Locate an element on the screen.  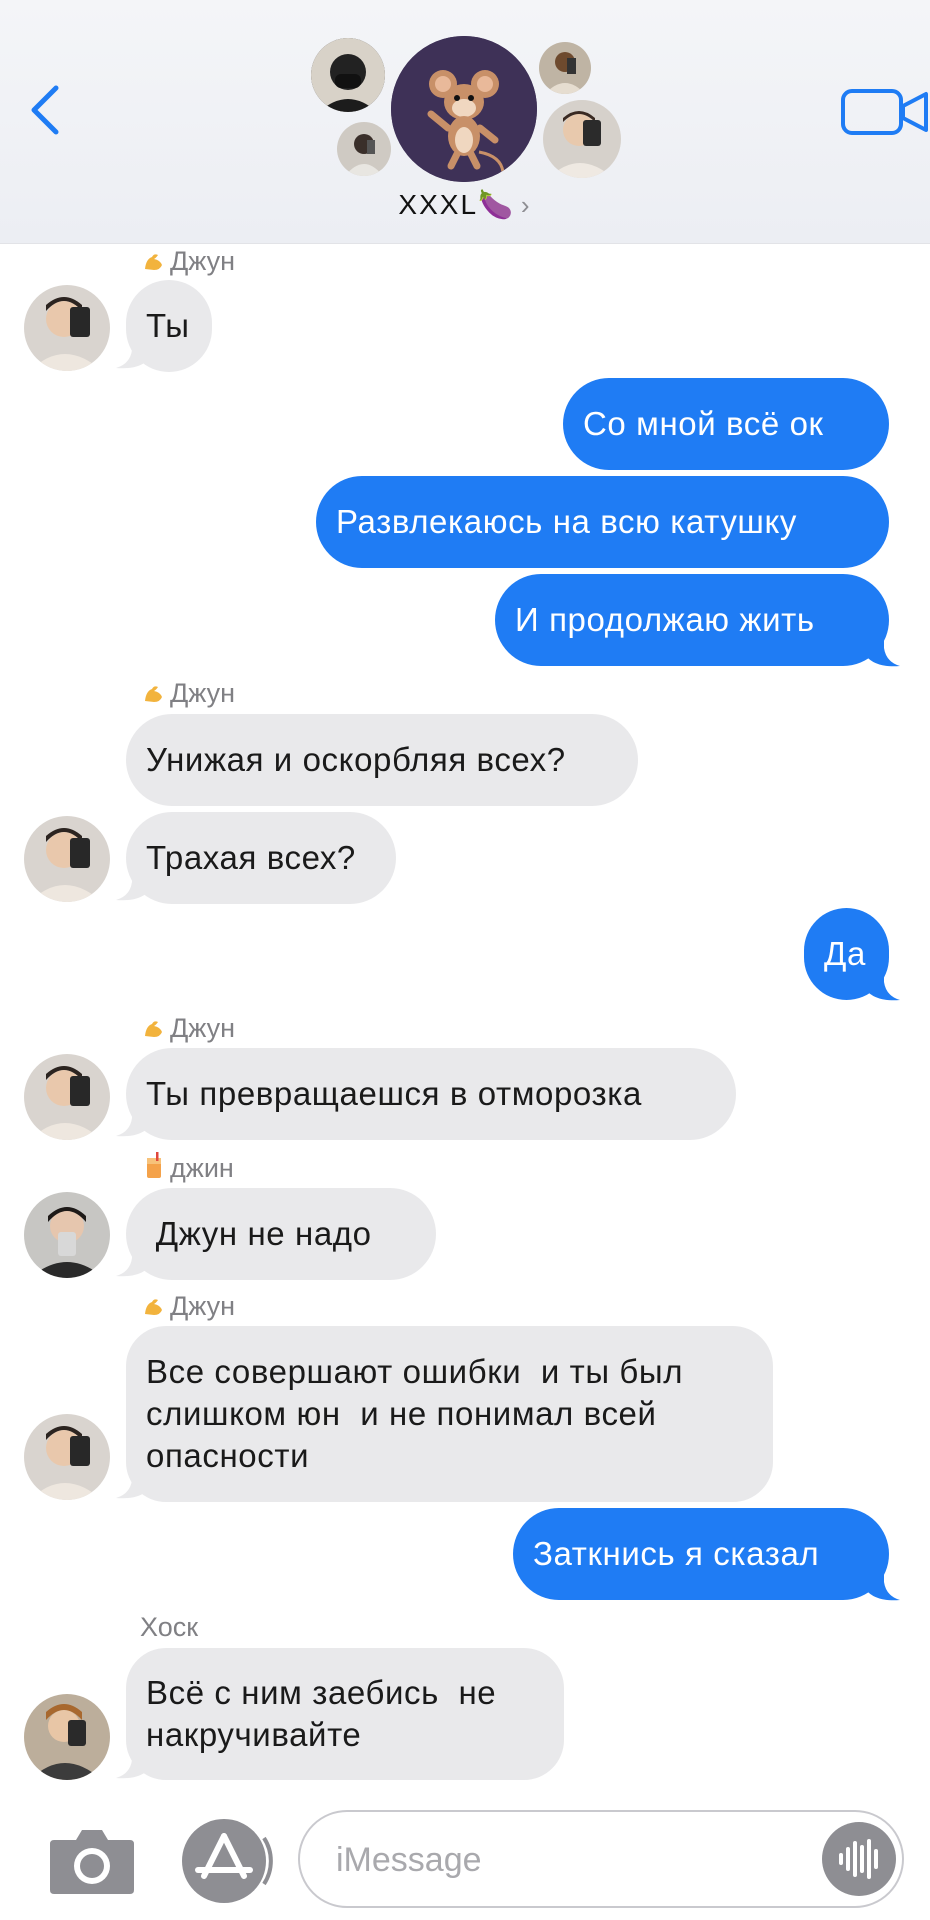
group-name-title: XXXL🍆 › is located at coordinates (465, 204).